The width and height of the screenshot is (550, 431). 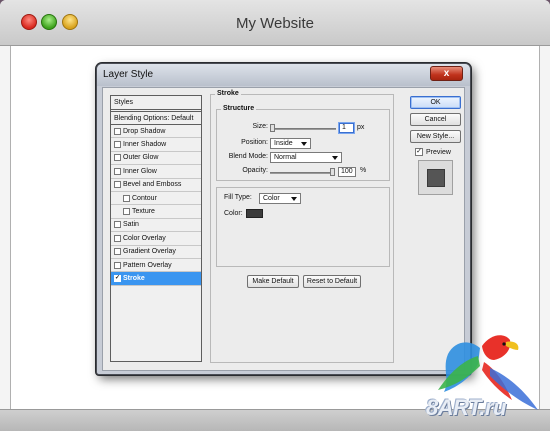 I want to click on style-item-inner-shadow: Inner Shadow, so click(x=156, y=145).